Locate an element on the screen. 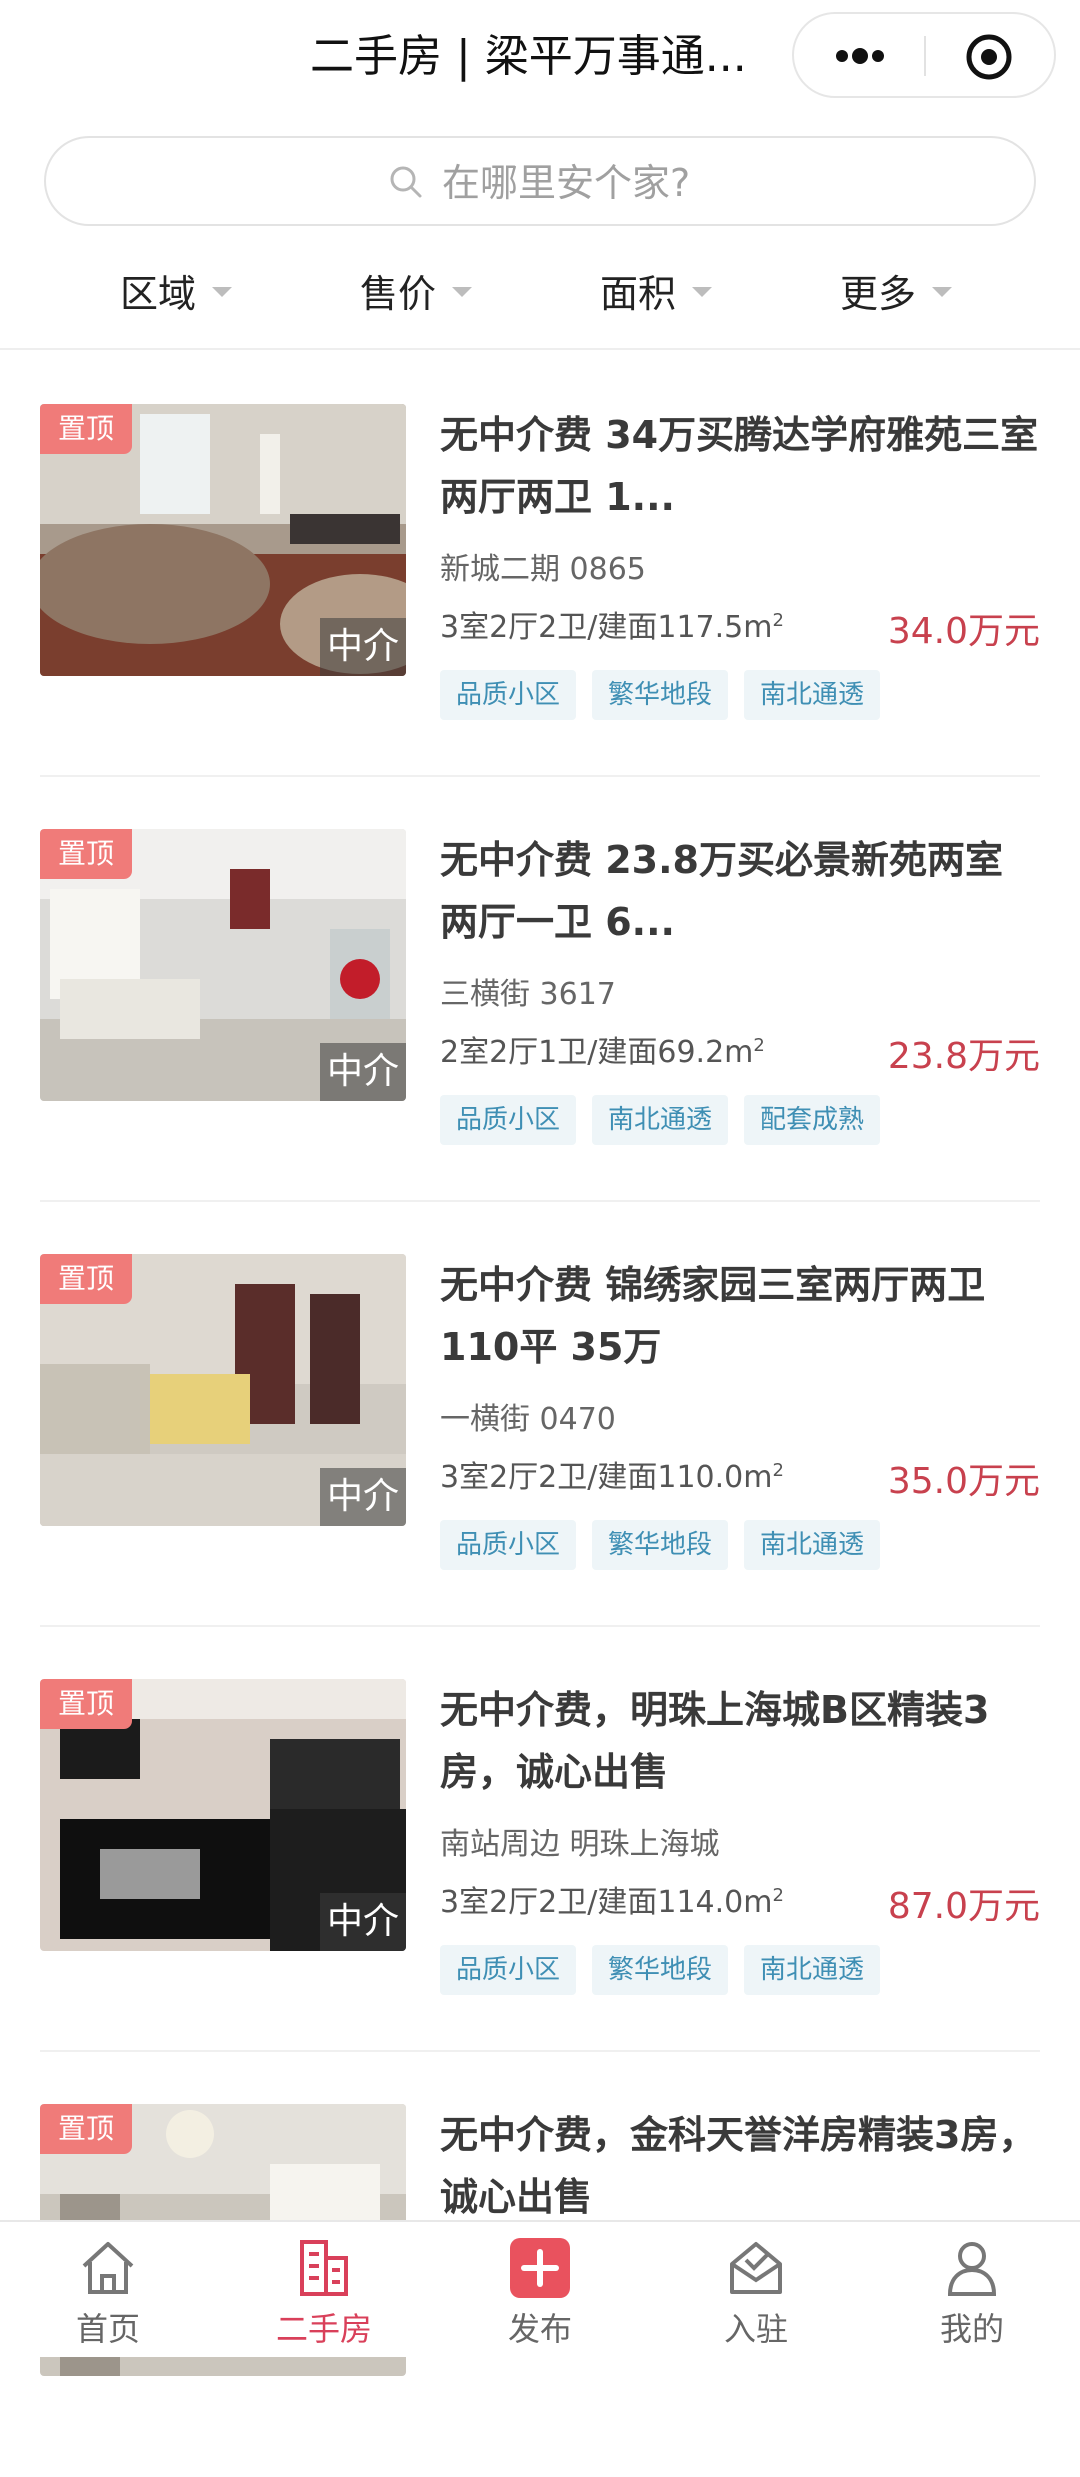  filter-label: 售价 is located at coordinates (398, 293).